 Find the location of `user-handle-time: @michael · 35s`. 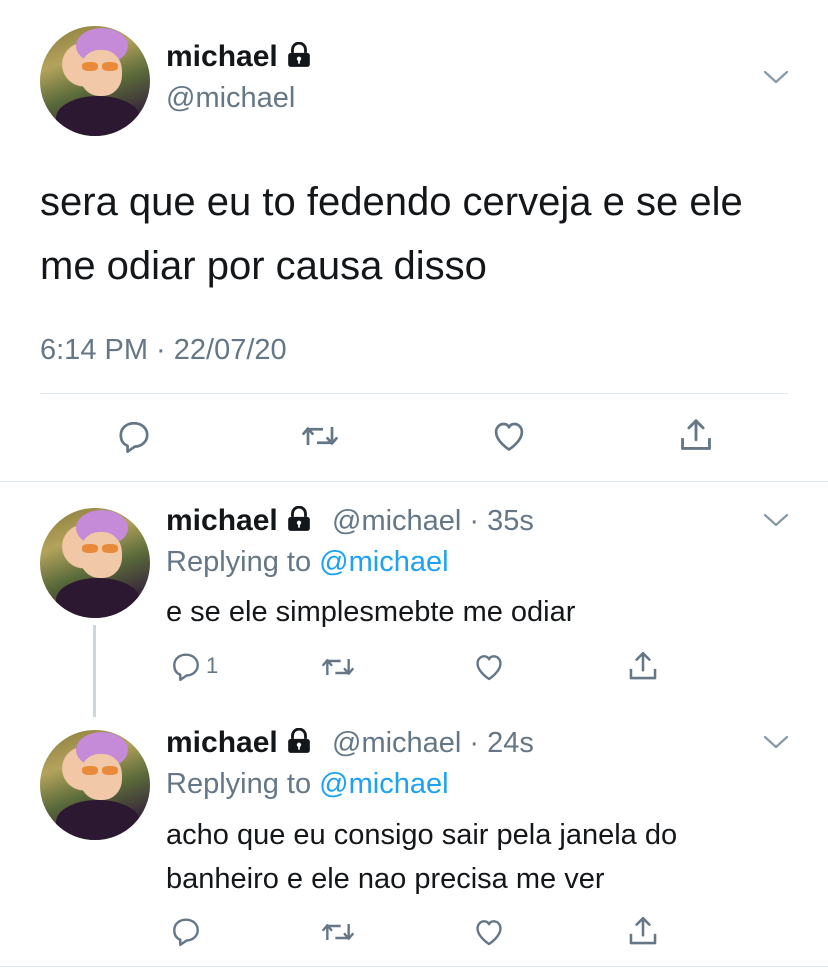

user-handle-time: @michael · 35s is located at coordinates (433, 521).